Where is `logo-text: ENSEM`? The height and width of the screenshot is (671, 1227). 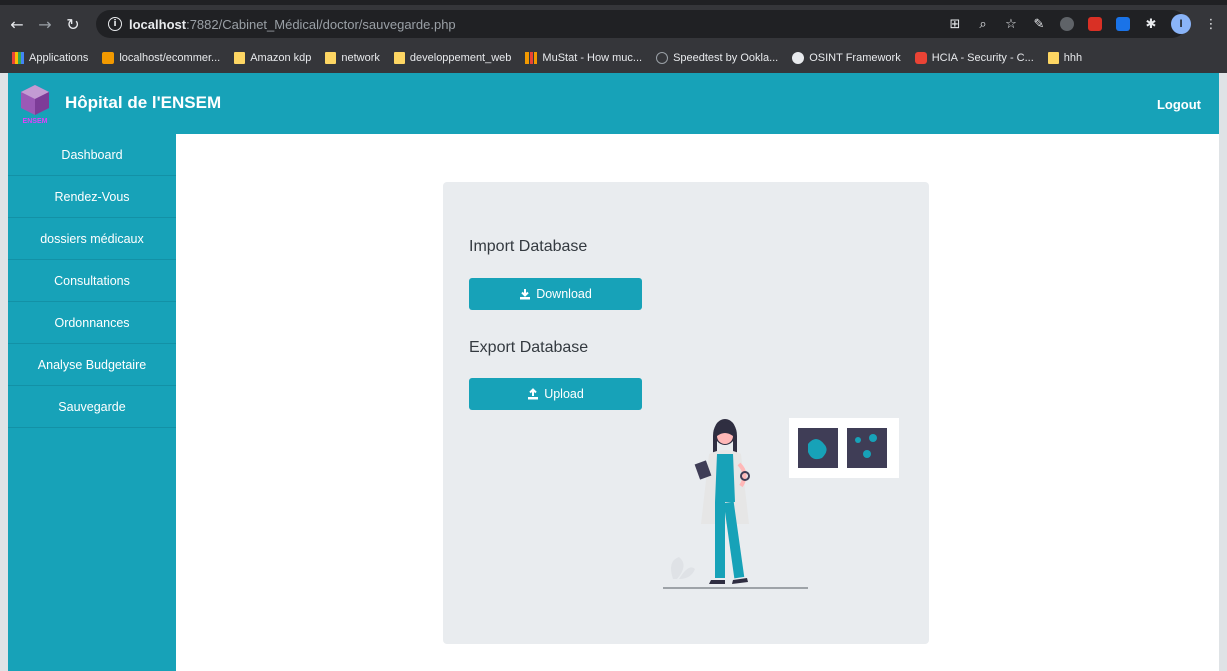
logo-text: ENSEM is located at coordinates (35, 121).